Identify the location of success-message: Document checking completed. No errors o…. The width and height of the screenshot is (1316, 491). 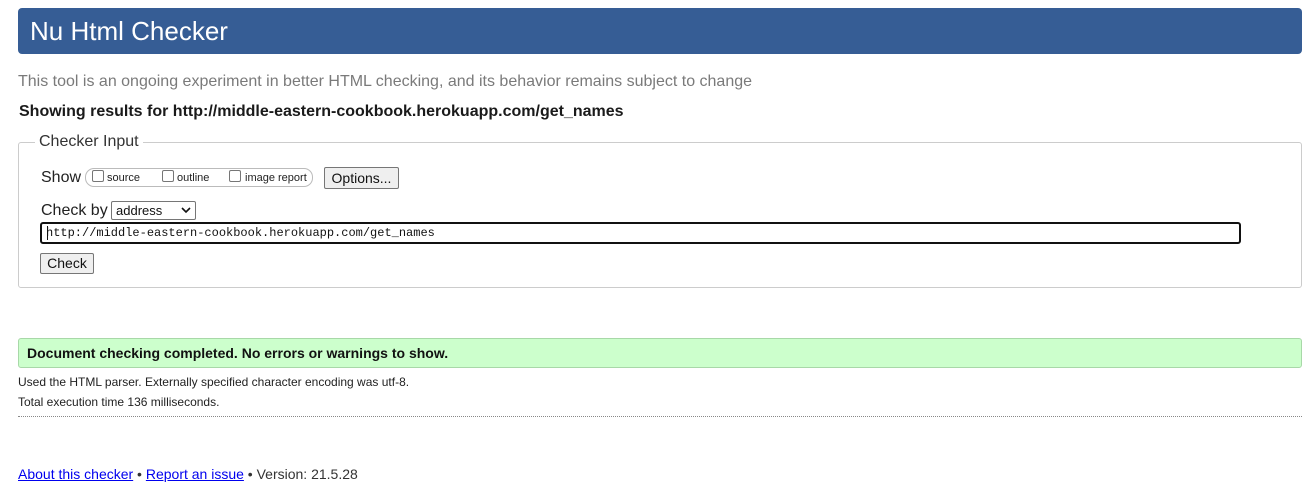
(238, 353).